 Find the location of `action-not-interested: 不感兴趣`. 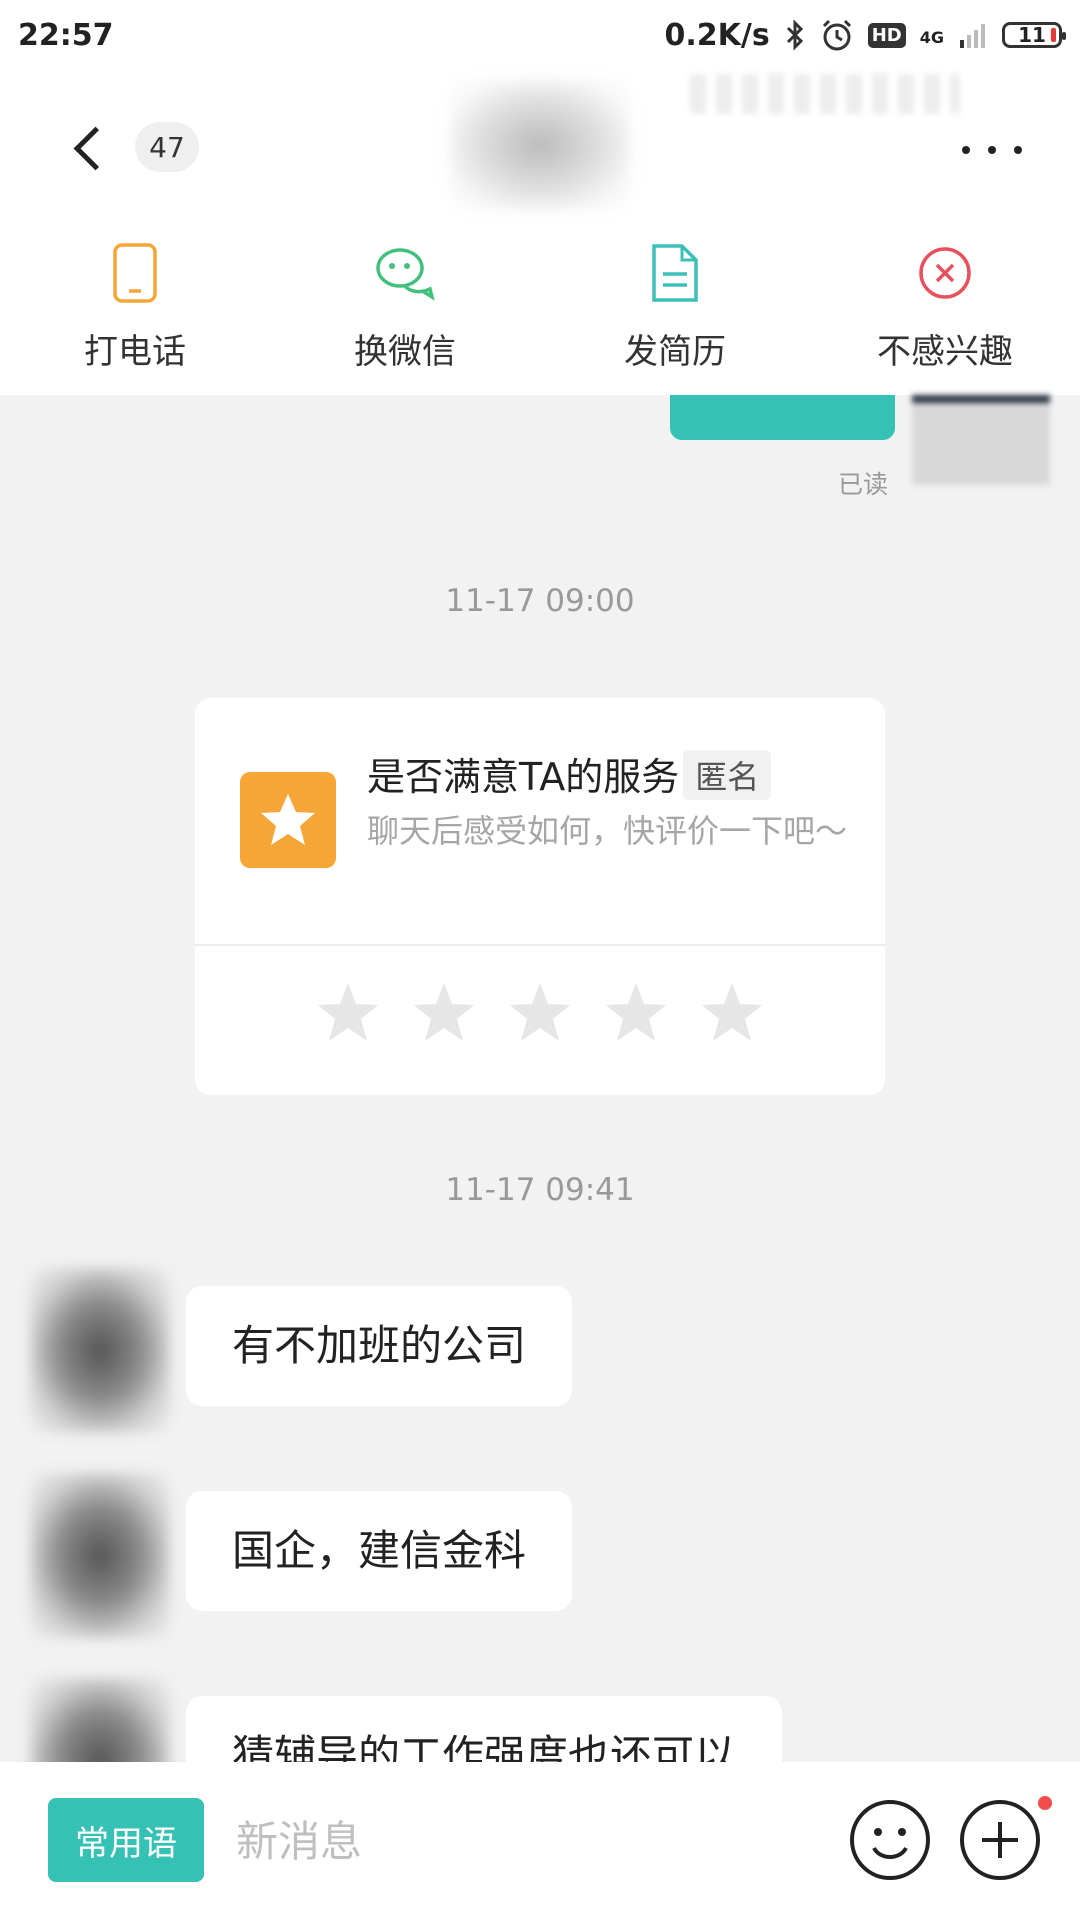

action-not-interested: 不感兴趣 is located at coordinates (945, 315).